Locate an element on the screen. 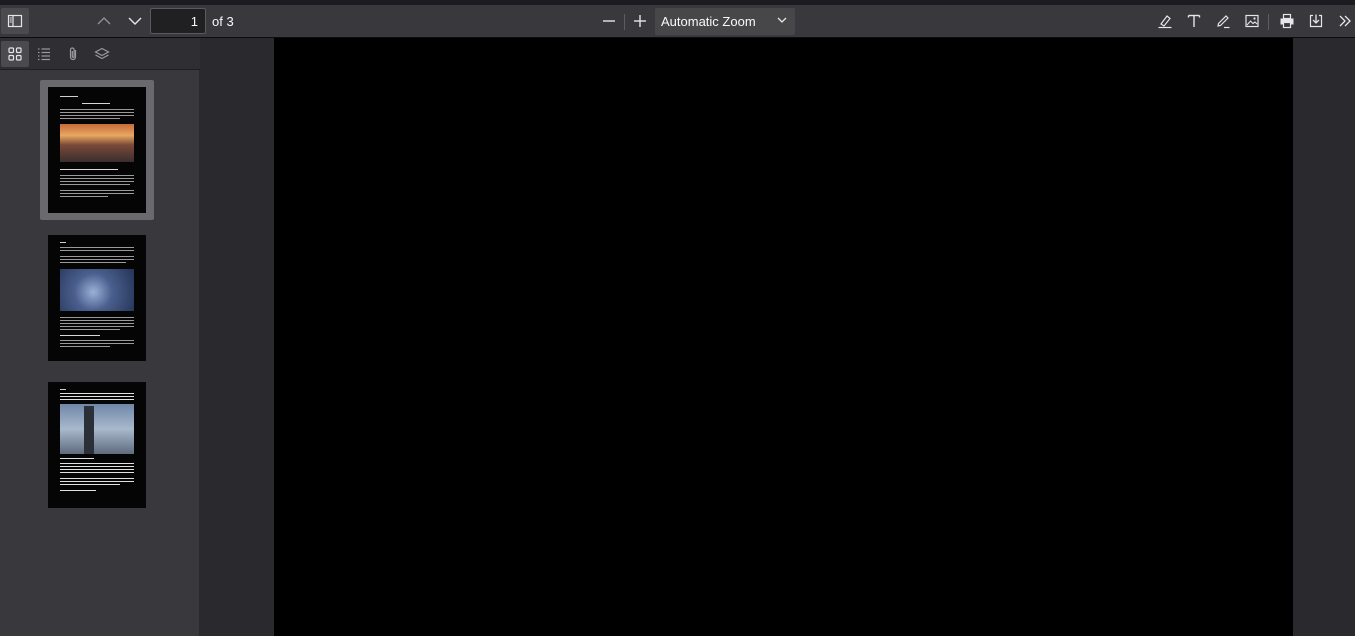 This screenshot has height=636, width=1355. thumbnails-grid-icon is located at coordinates (15, 54).